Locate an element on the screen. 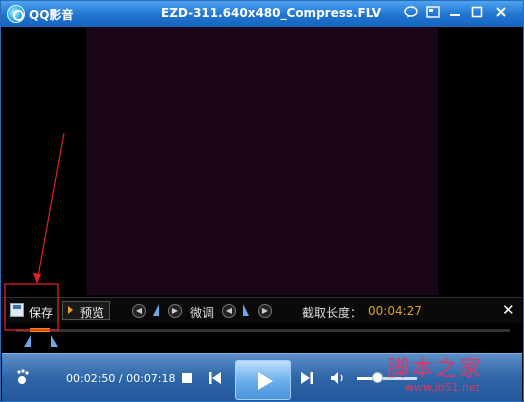  capture-toolbar: 保存 预览 ◀ ▶ 微调 ◀ ▶ 截取长度： 00:04:27 ✕ is located at coordinates (262, 310).